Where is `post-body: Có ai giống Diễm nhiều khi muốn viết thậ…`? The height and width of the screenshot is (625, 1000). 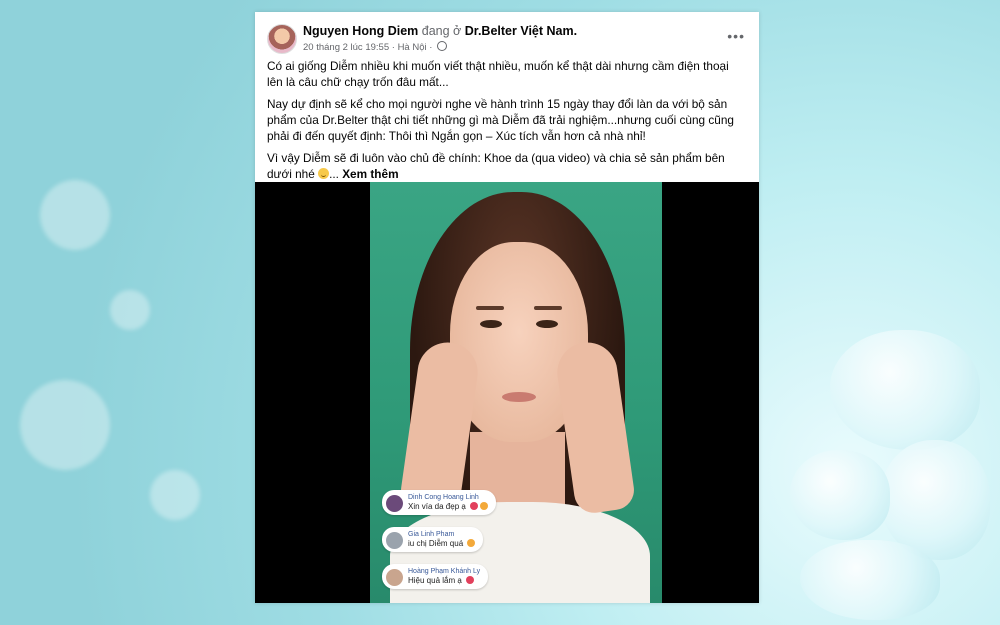 post-body: Có ai giống Diễm nhiều khi muốn viết thậ… is located at coordinates (507, 123).